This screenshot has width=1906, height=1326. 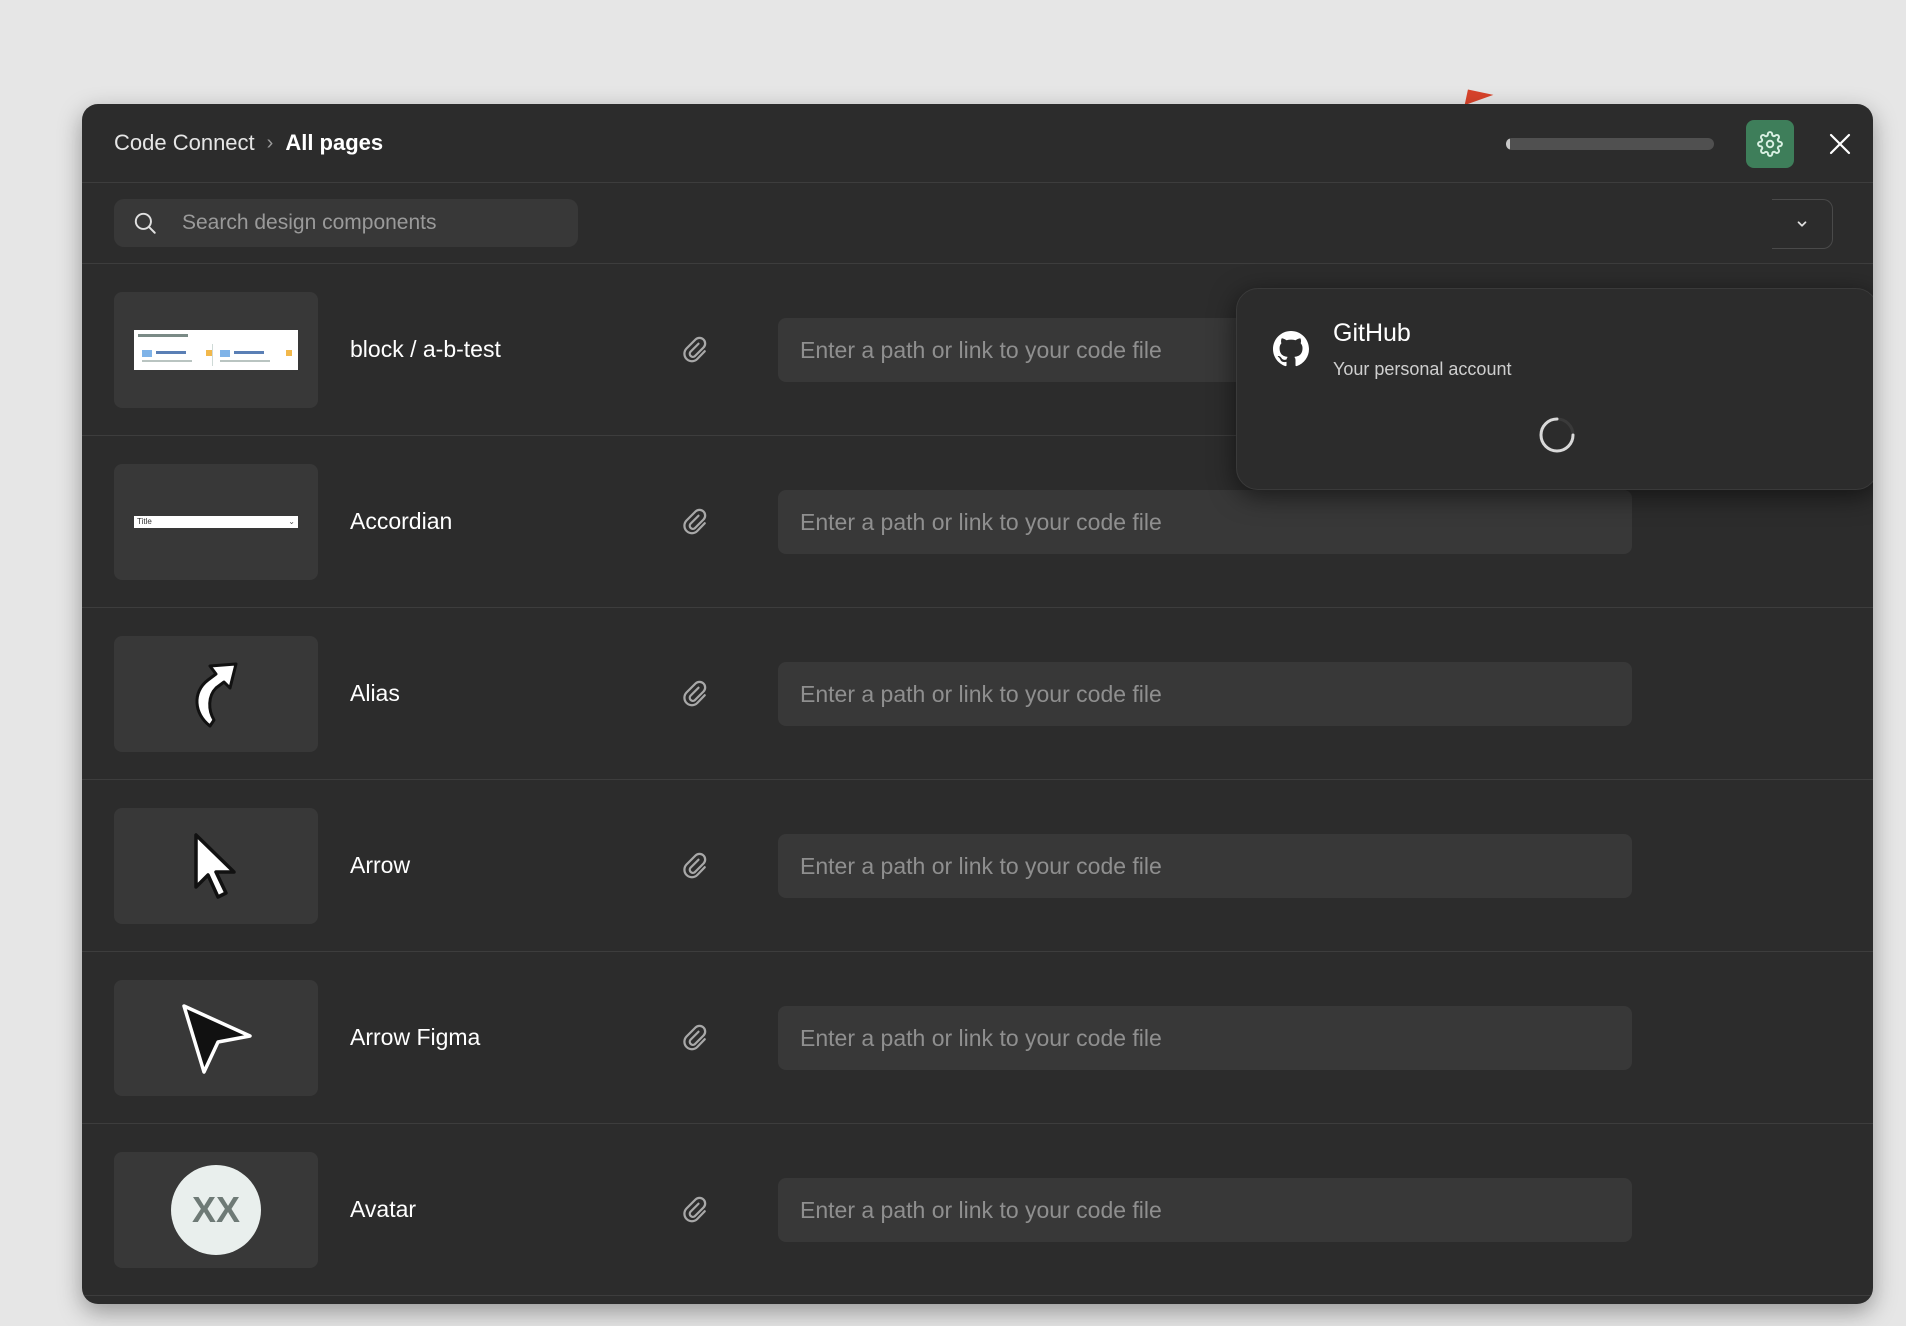 I want to click on chevron-down-icon, so click(x=1802, y=224).